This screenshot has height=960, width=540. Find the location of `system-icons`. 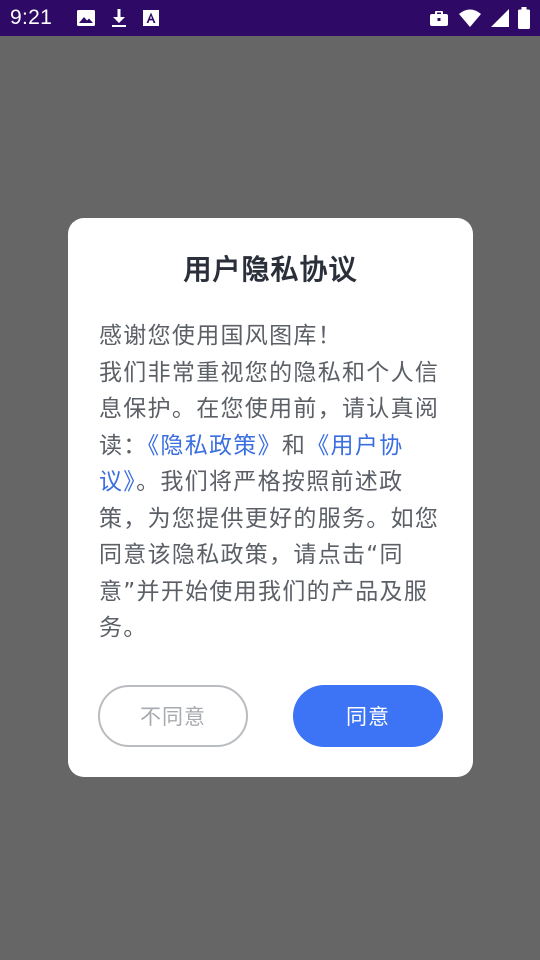

system-icons is located at coordinates (479, 18).